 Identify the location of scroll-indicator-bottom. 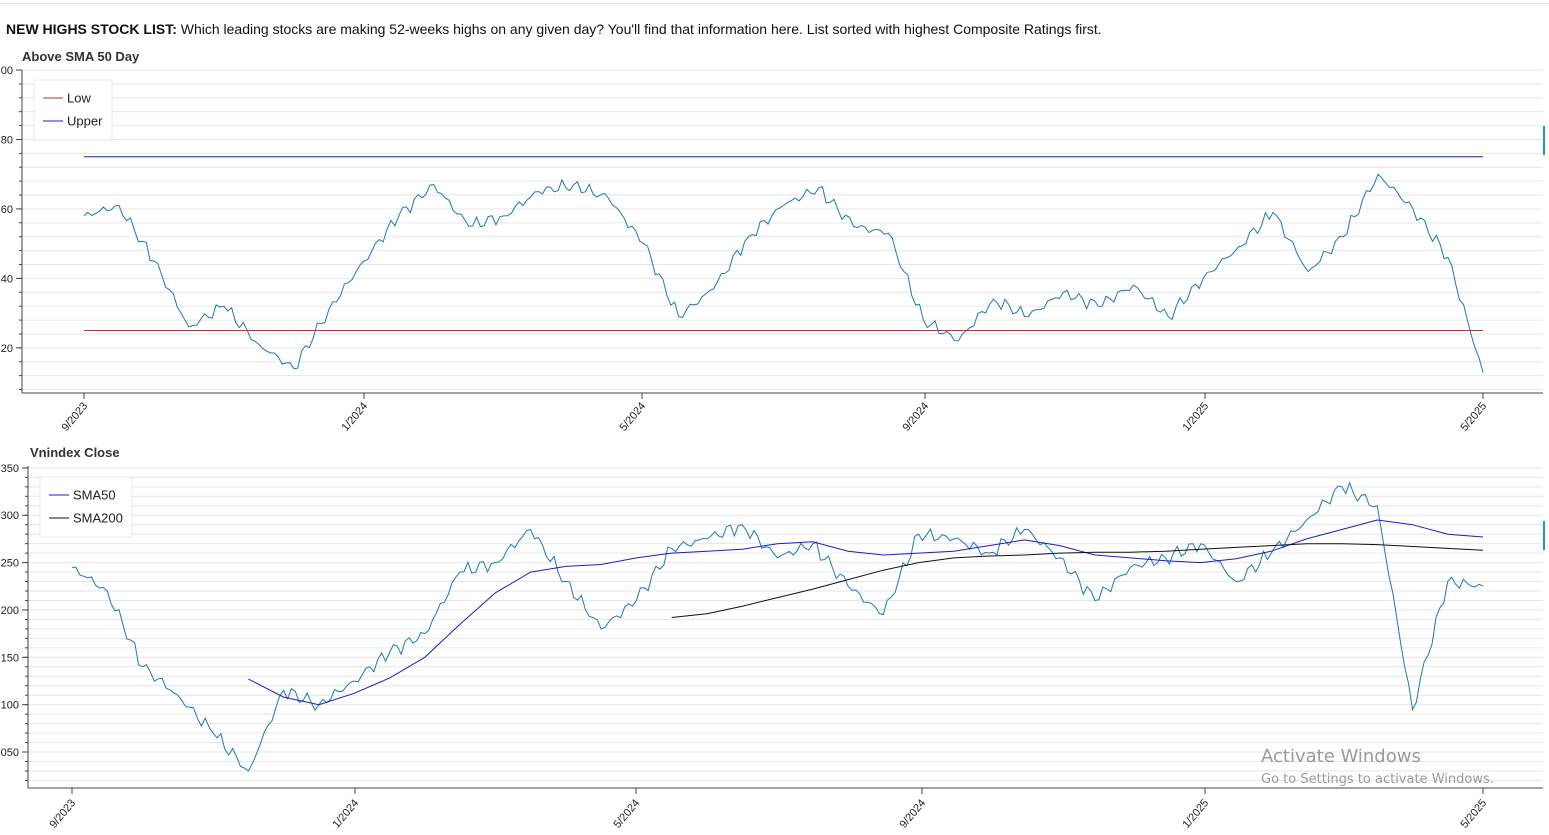
(1544, 535).